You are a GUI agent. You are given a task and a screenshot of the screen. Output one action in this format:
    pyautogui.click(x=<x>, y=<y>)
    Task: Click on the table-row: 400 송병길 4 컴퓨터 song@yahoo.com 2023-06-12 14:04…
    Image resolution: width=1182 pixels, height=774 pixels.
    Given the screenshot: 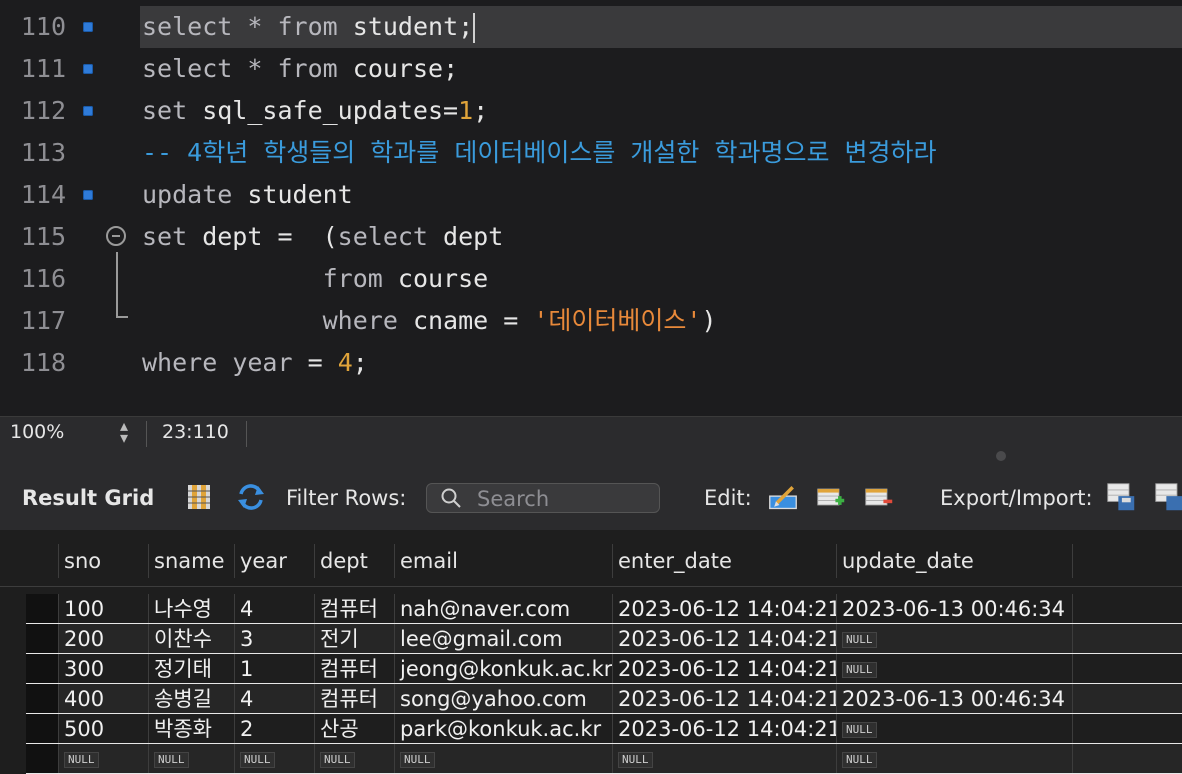 What is the action you would take?
    pyautogui.click(x=604, y=699)
    